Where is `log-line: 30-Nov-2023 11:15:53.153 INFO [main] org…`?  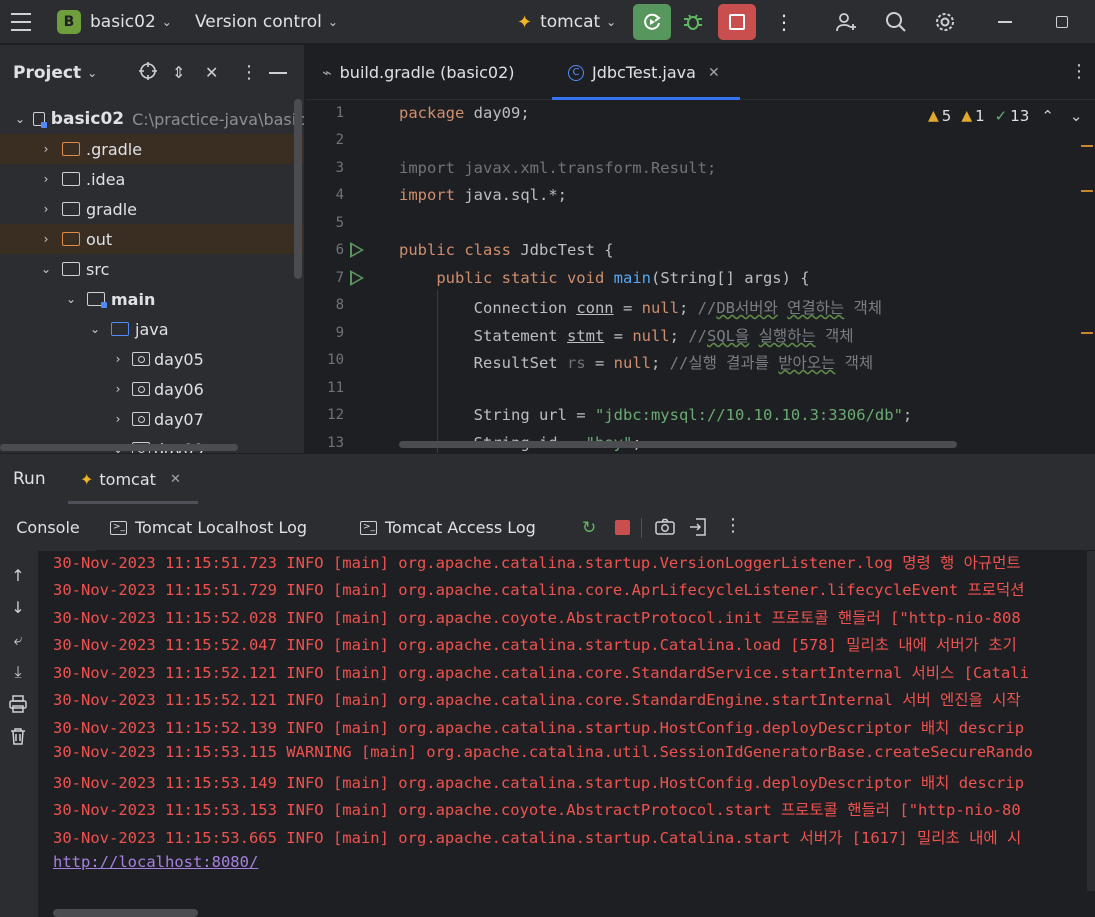
log-line: 30-Nov-2023 11:15:53.153 INFO [main] org… is located at coordinates (537, 810).